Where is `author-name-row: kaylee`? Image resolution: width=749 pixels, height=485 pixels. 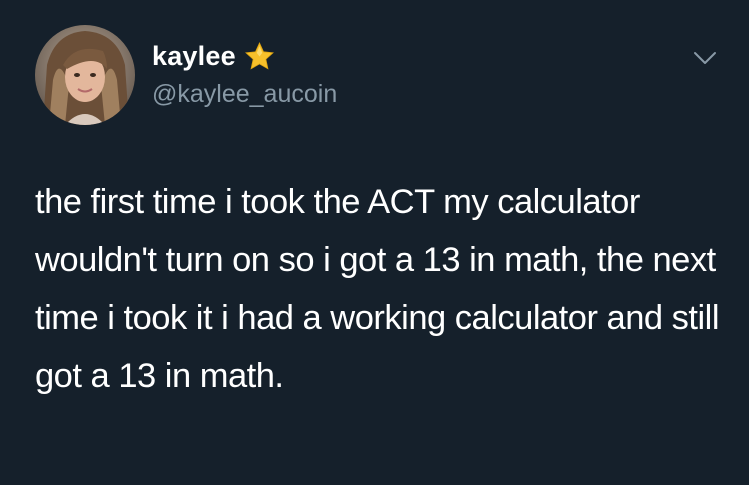
author-name-row: kaylee is located at coordinates (214, 56).